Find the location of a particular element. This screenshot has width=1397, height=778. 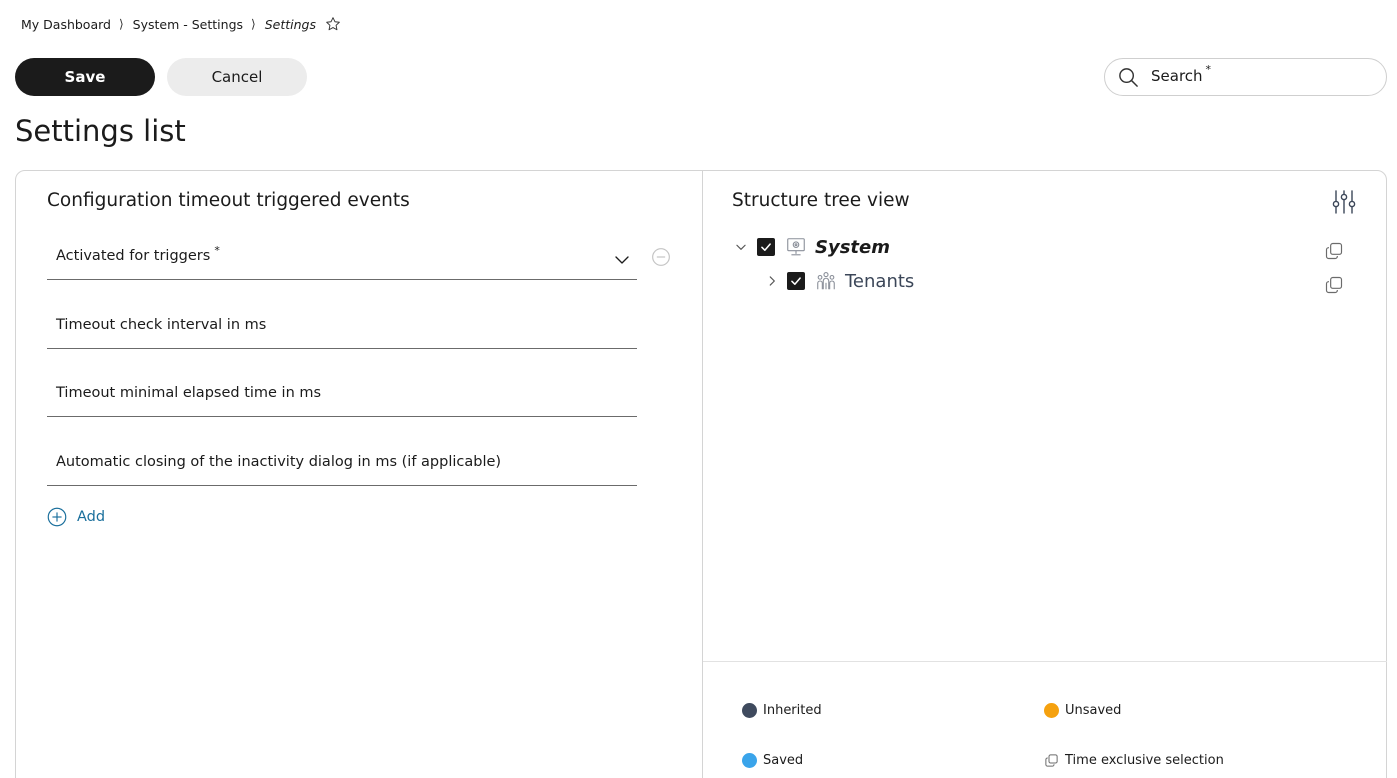

legend-inherited: Inherited is located at coordinates (782, 710).